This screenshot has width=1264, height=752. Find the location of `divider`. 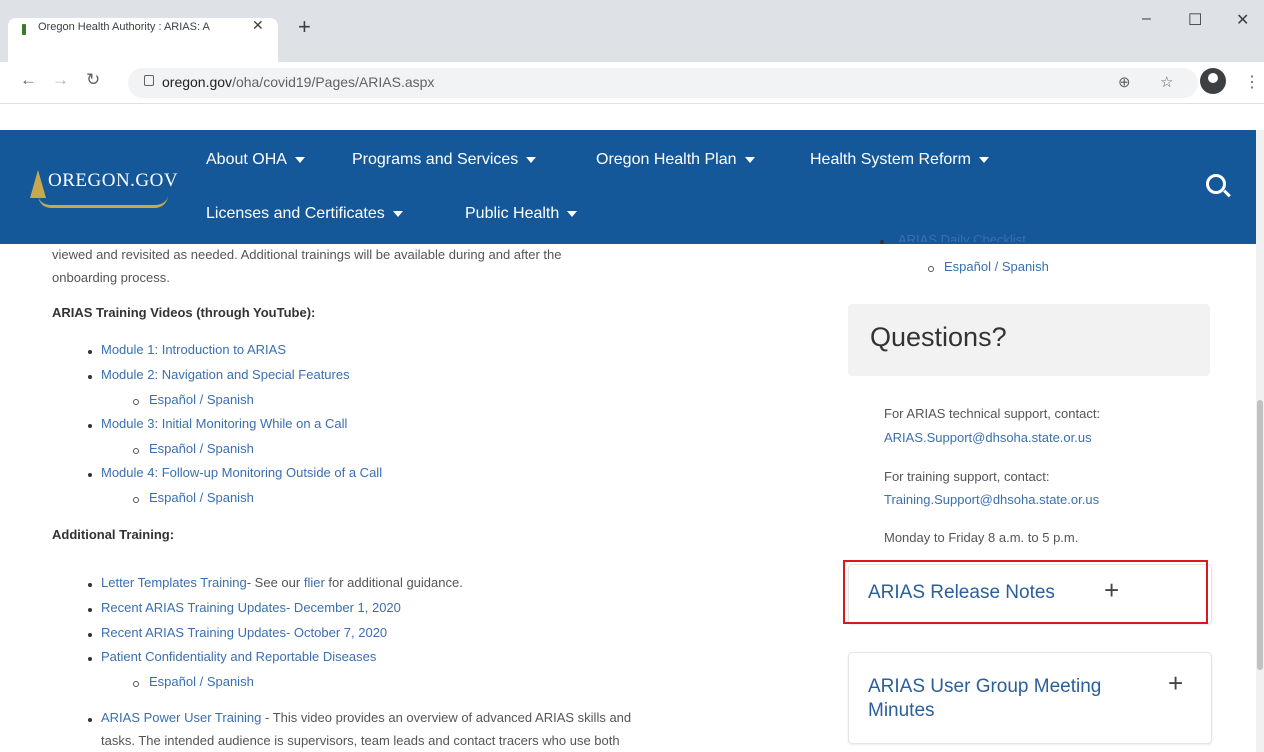

divider is located at coordinates (632, 103).